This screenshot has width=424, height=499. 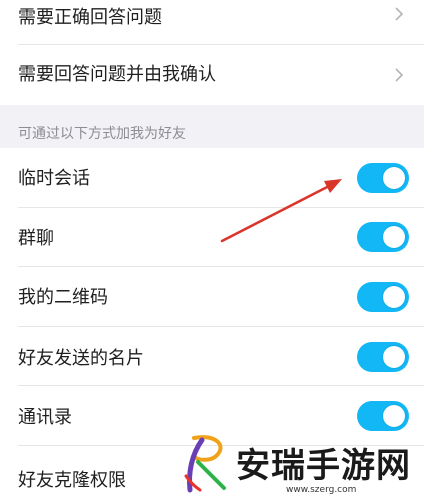 I want to click on qr-code-toggle, so click(x=383, y=297).